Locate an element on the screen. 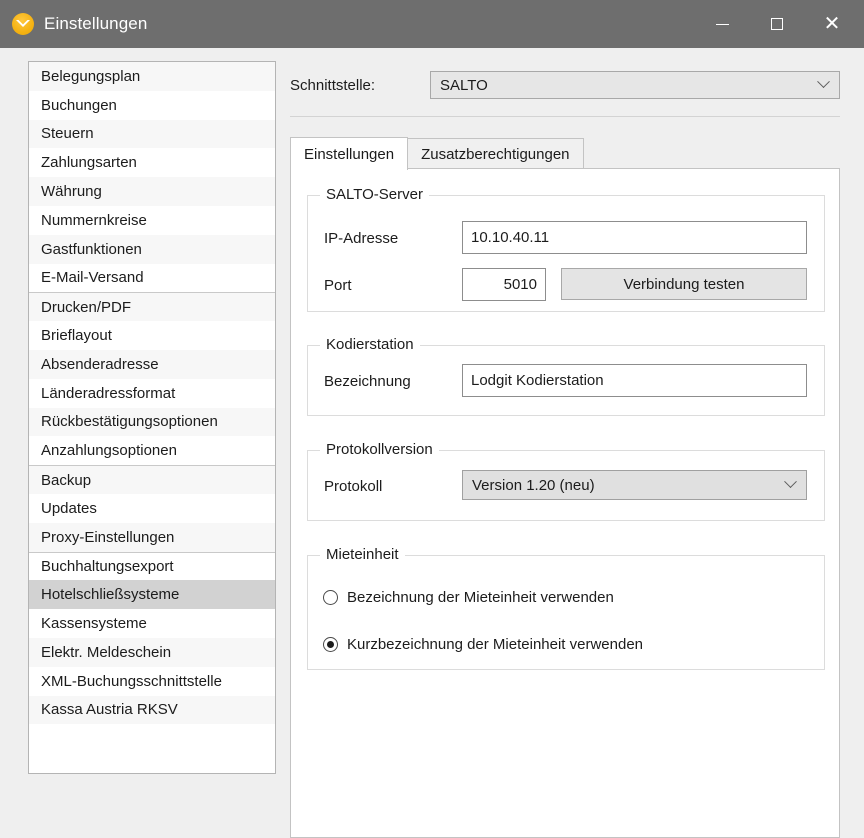 This screenshot has height=838, width=864. sidebar-item: Anzahlungsoptionen is located at coordinates (152, 451).